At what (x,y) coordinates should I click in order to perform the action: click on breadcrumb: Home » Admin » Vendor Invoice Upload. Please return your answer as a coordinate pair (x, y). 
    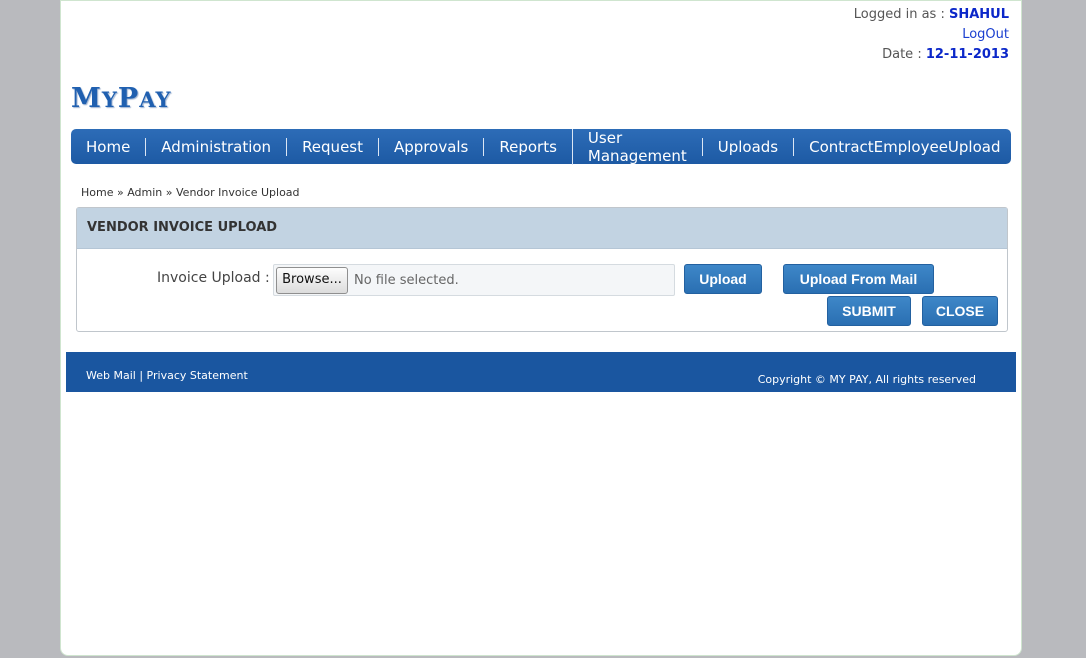
    Looking at the image, I should click on (190, 192).